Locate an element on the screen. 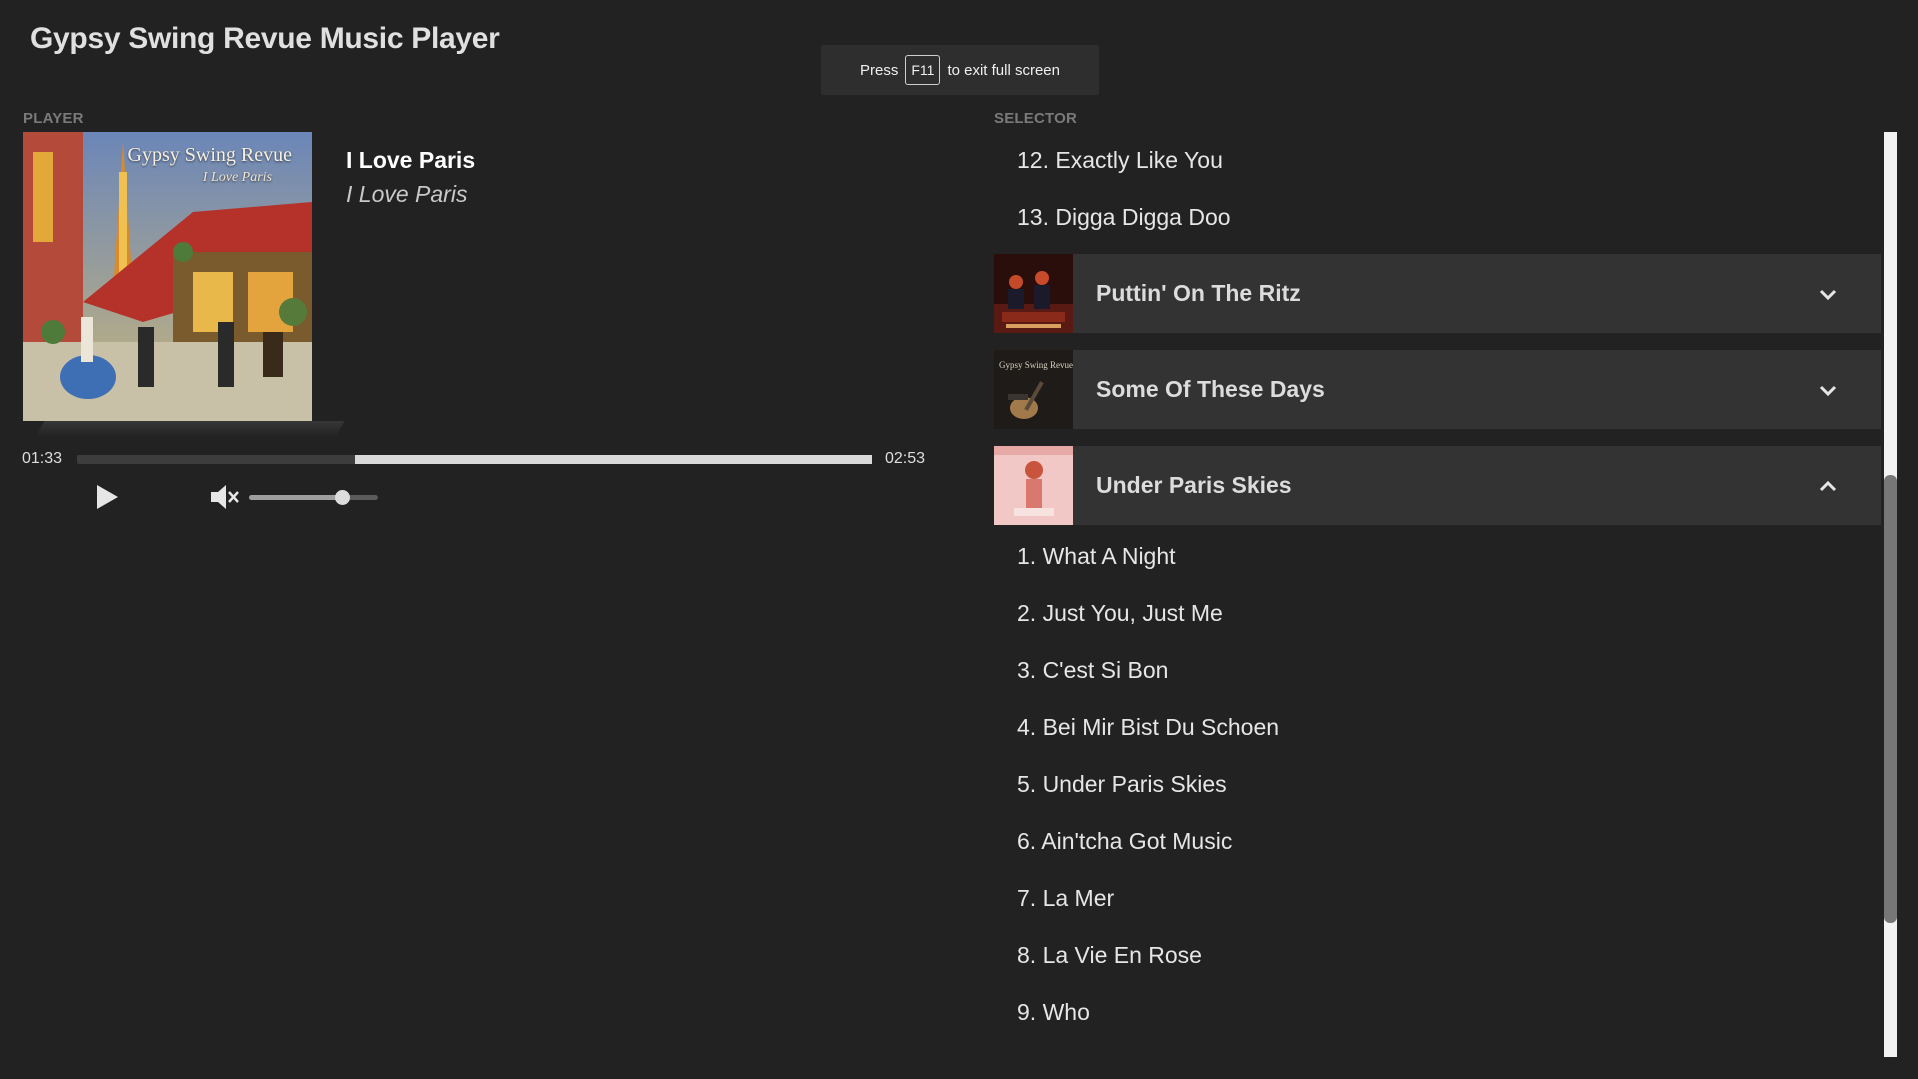 This screenshot has width=1918, height=1079. time-total: 02:53 is located at coordinates (905, 458).